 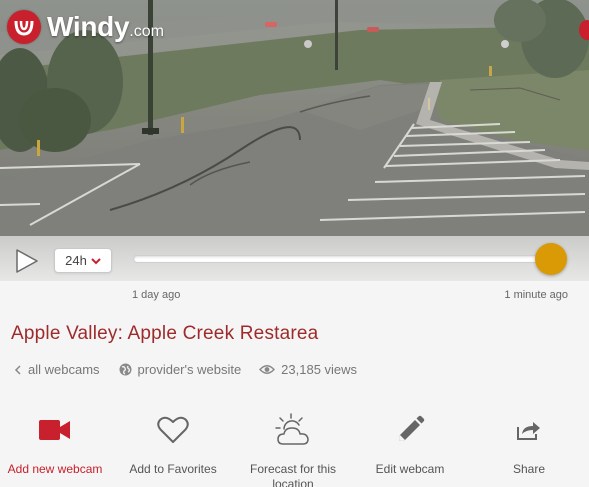 What do you see at coordinates (529, 444) in the screenshot?
I see `share-button: Share` at bounding box center [529, 444].